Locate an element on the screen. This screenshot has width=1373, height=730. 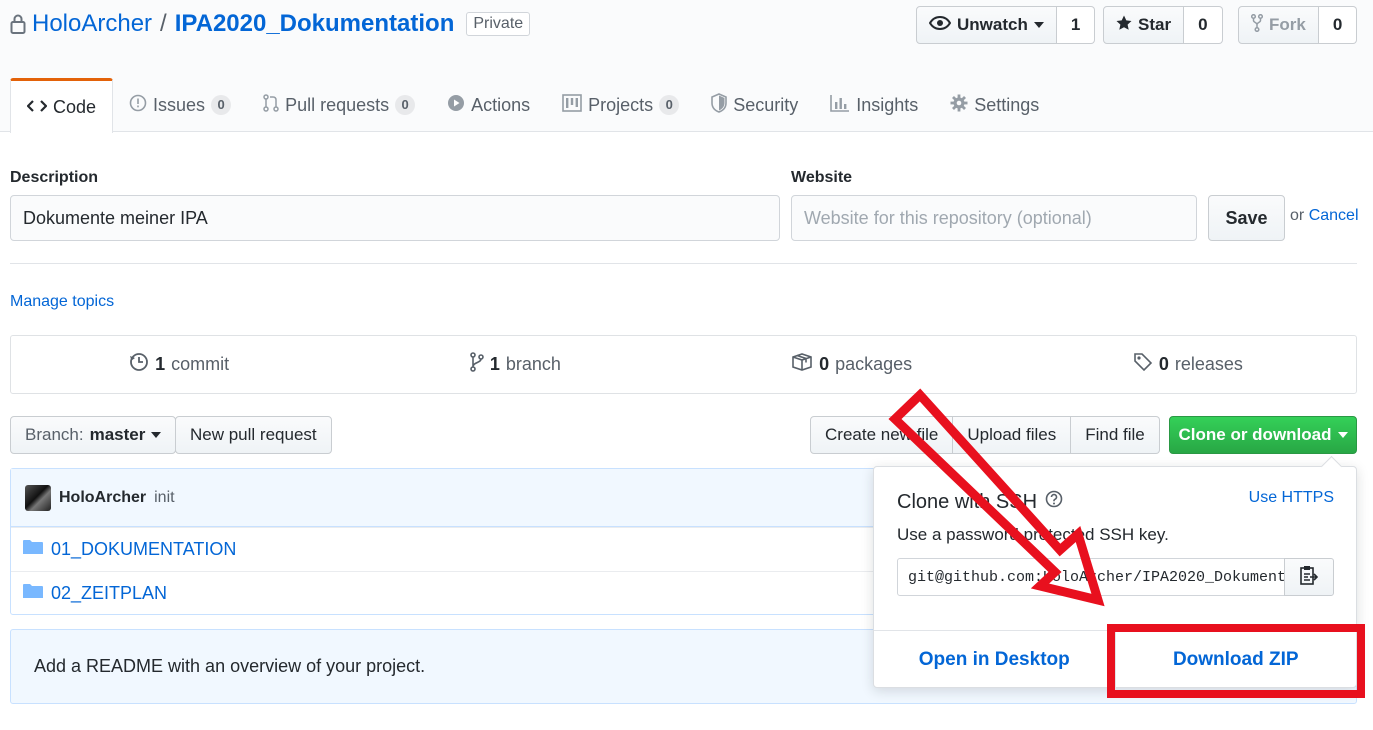
repo-summary: 1 commit 1 branch 0 packages 0 releases is located at coordinates (683, 364).